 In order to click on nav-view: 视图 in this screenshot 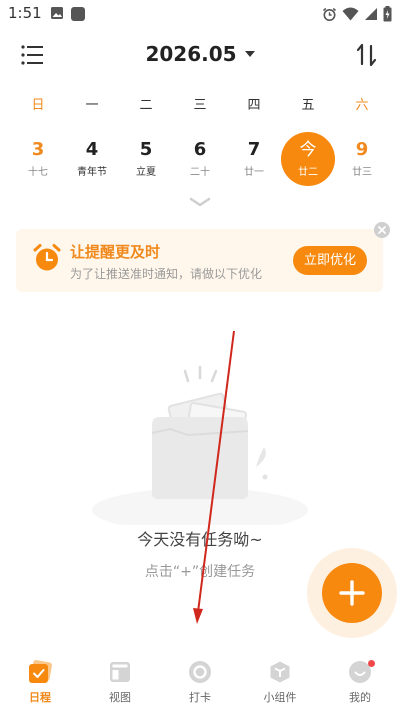, I will do `click(120, 680)`.